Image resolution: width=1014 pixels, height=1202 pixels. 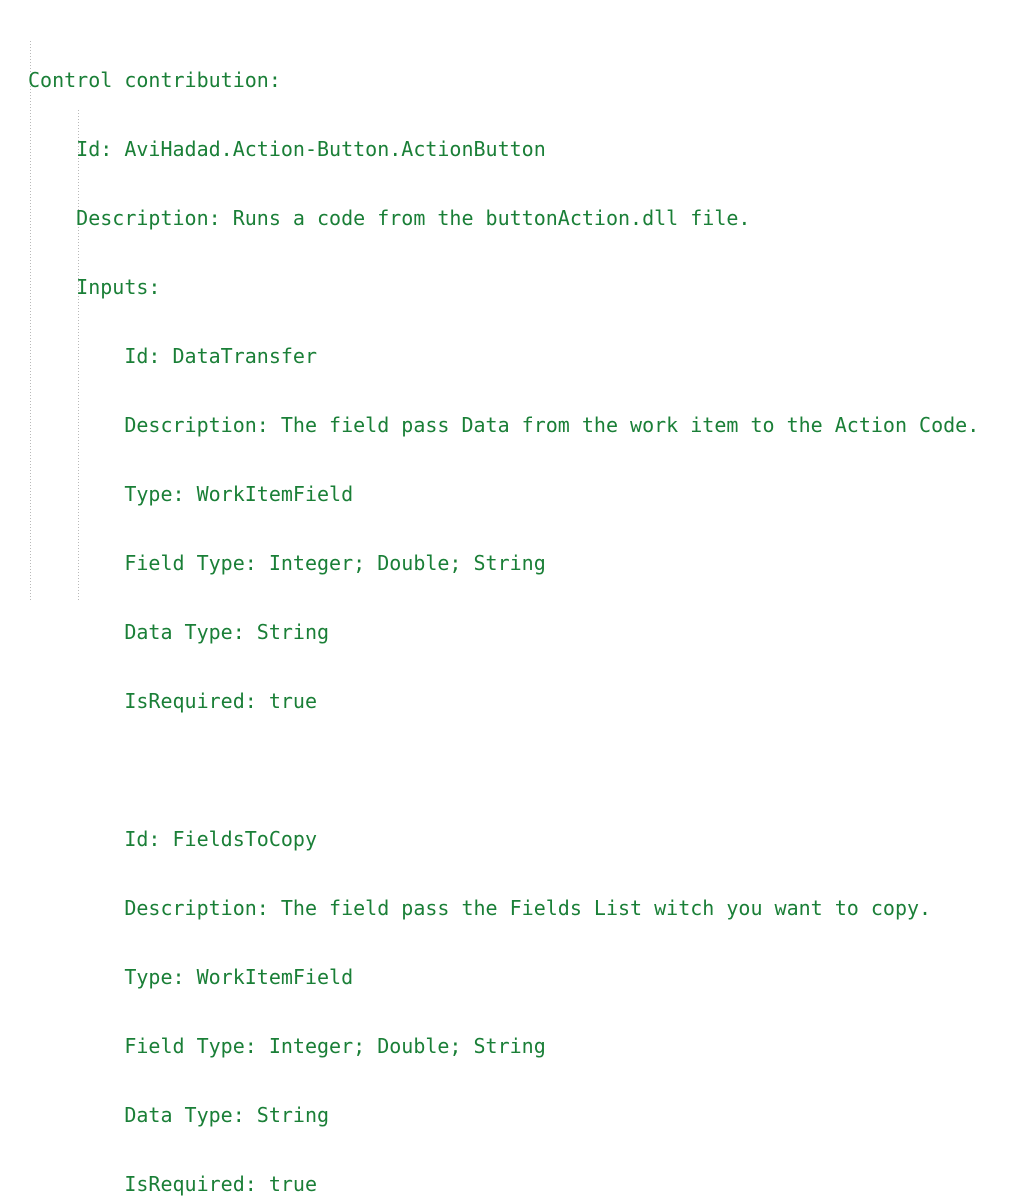 What do you see at coordinates (94, 287) in the screenshot?
I see `code-line: Inputs:` at bounding box center [94, 287].